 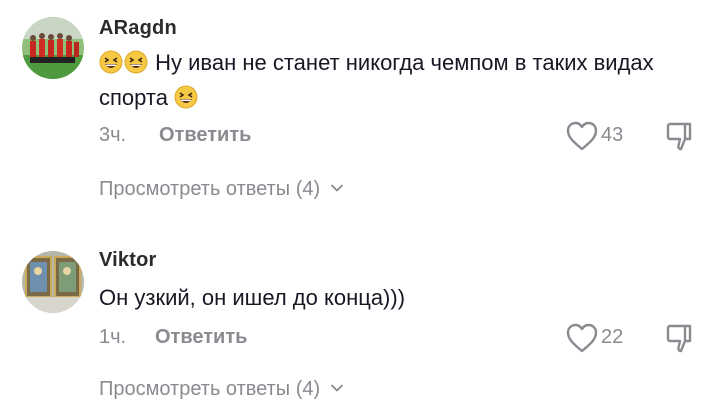 What do you see at coordinates (128, 260) in the screenshot?
I see `comment-username: Viktor` at bounding box center [128, 260].